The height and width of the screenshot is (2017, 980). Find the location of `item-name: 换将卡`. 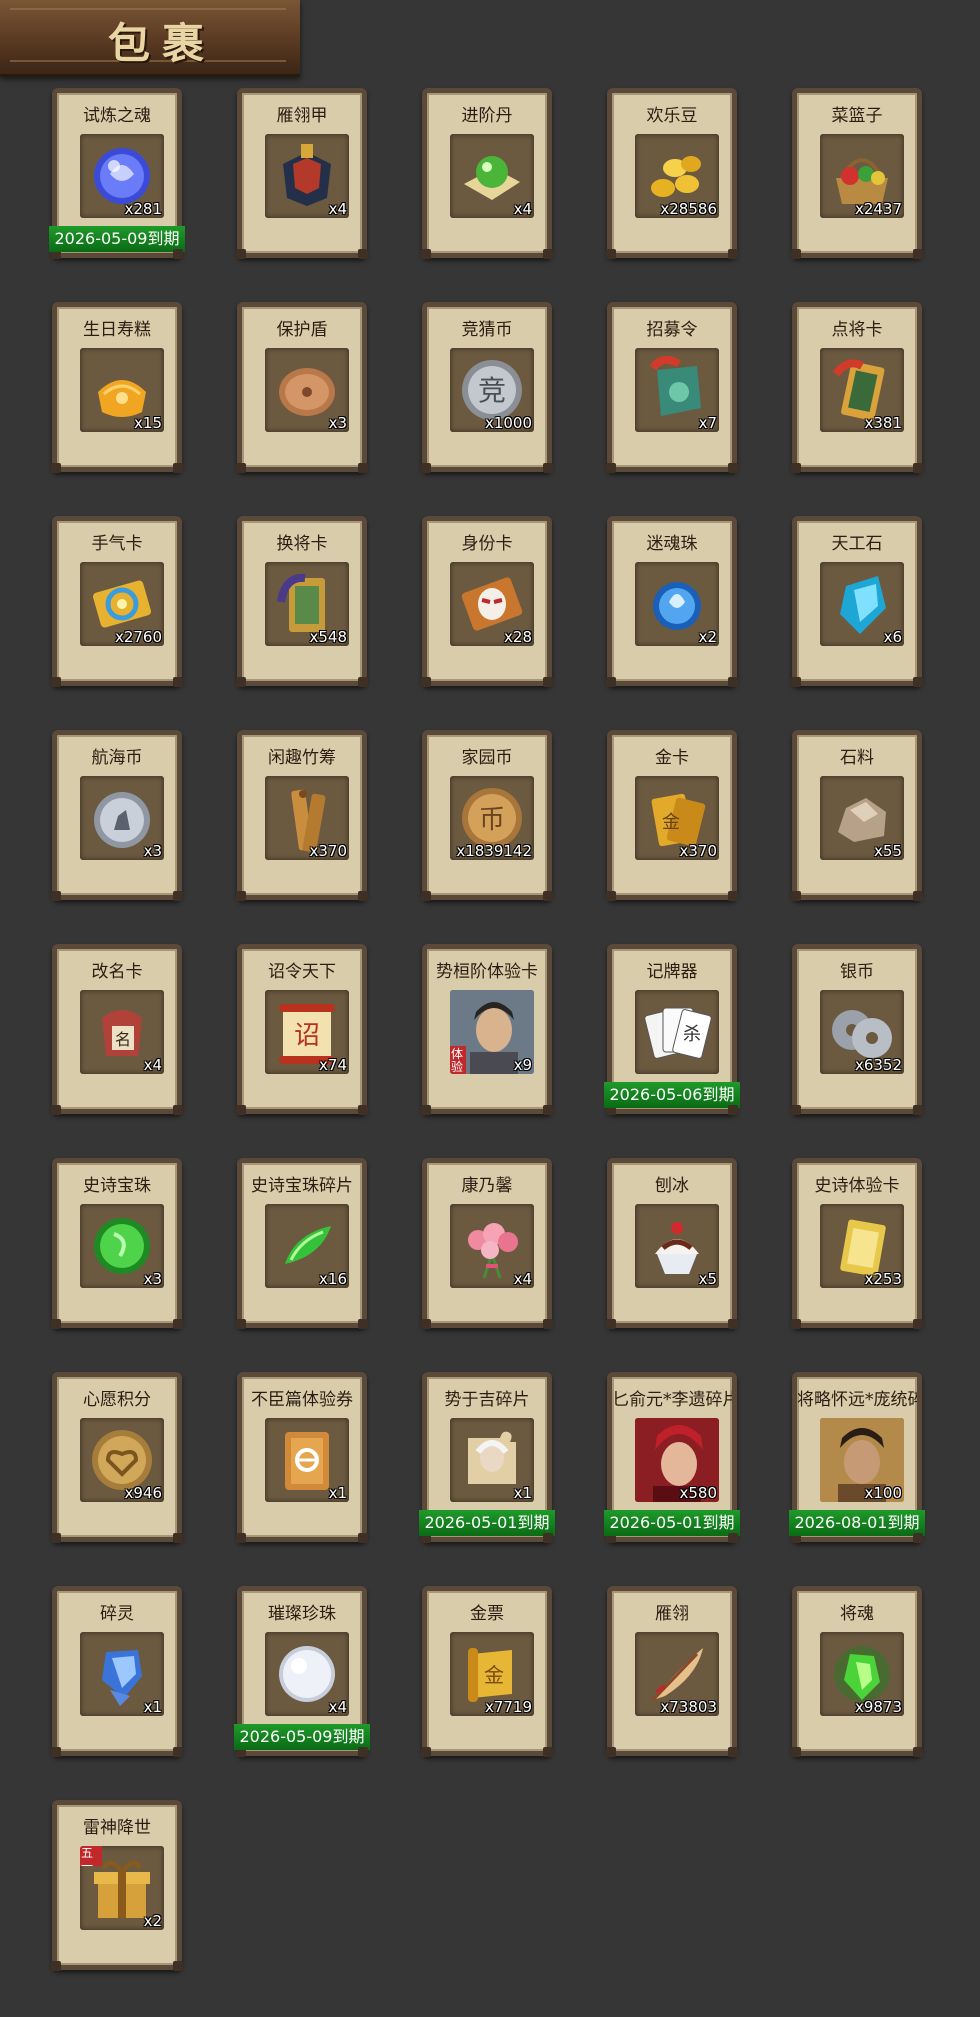

item-name: 换将卡 is located at coordinates (302, 544).